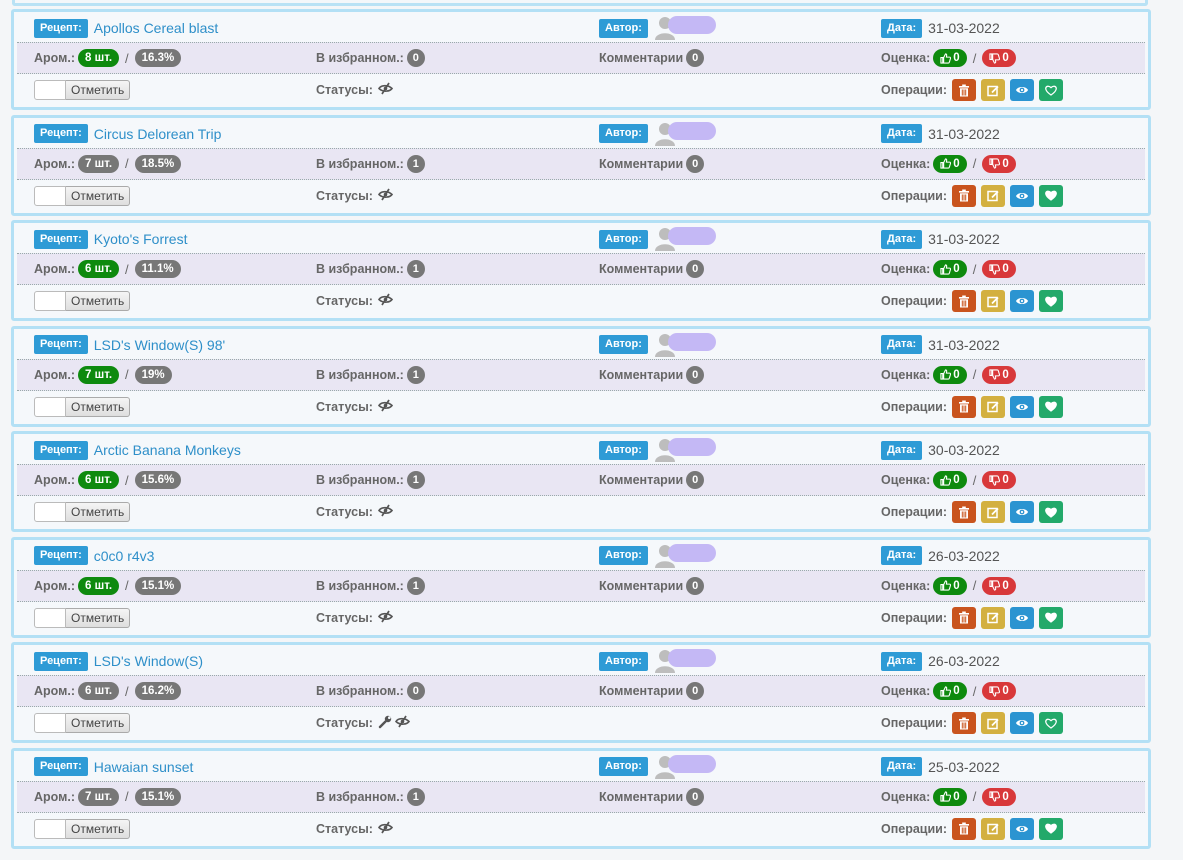 This screenshot has width=1183, height=860. I want to click on recipe-tag: Рецепт:, so click(61, 661).